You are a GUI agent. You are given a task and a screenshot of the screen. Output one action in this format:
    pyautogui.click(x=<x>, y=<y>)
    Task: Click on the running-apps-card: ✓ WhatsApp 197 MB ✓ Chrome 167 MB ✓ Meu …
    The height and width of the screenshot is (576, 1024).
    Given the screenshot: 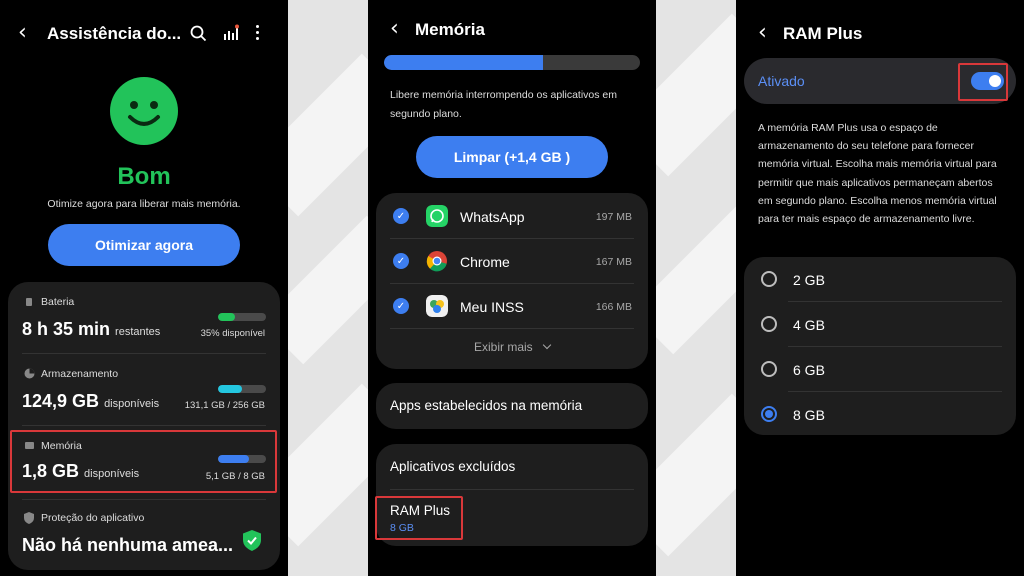 What is the action you would take?
    pyautogui.click(x=512, y=281)
    